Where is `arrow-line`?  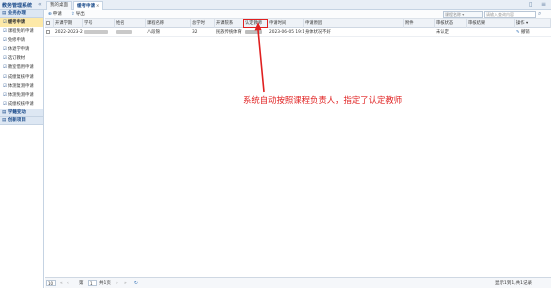
arrow-line is located at coordinates (261, 61).